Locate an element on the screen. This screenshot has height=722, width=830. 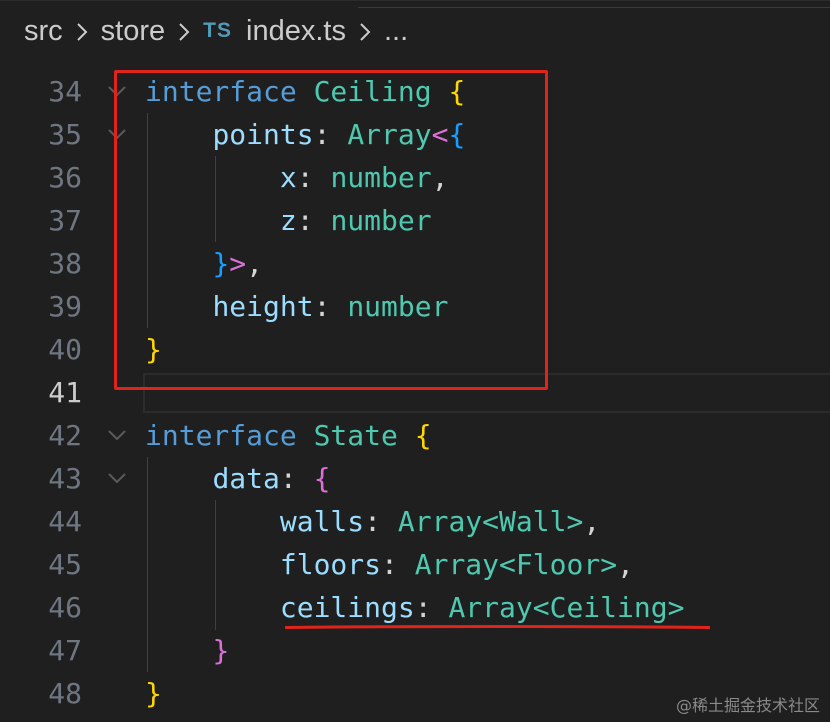
line-number: 46 is located at coordinates (65, 607).